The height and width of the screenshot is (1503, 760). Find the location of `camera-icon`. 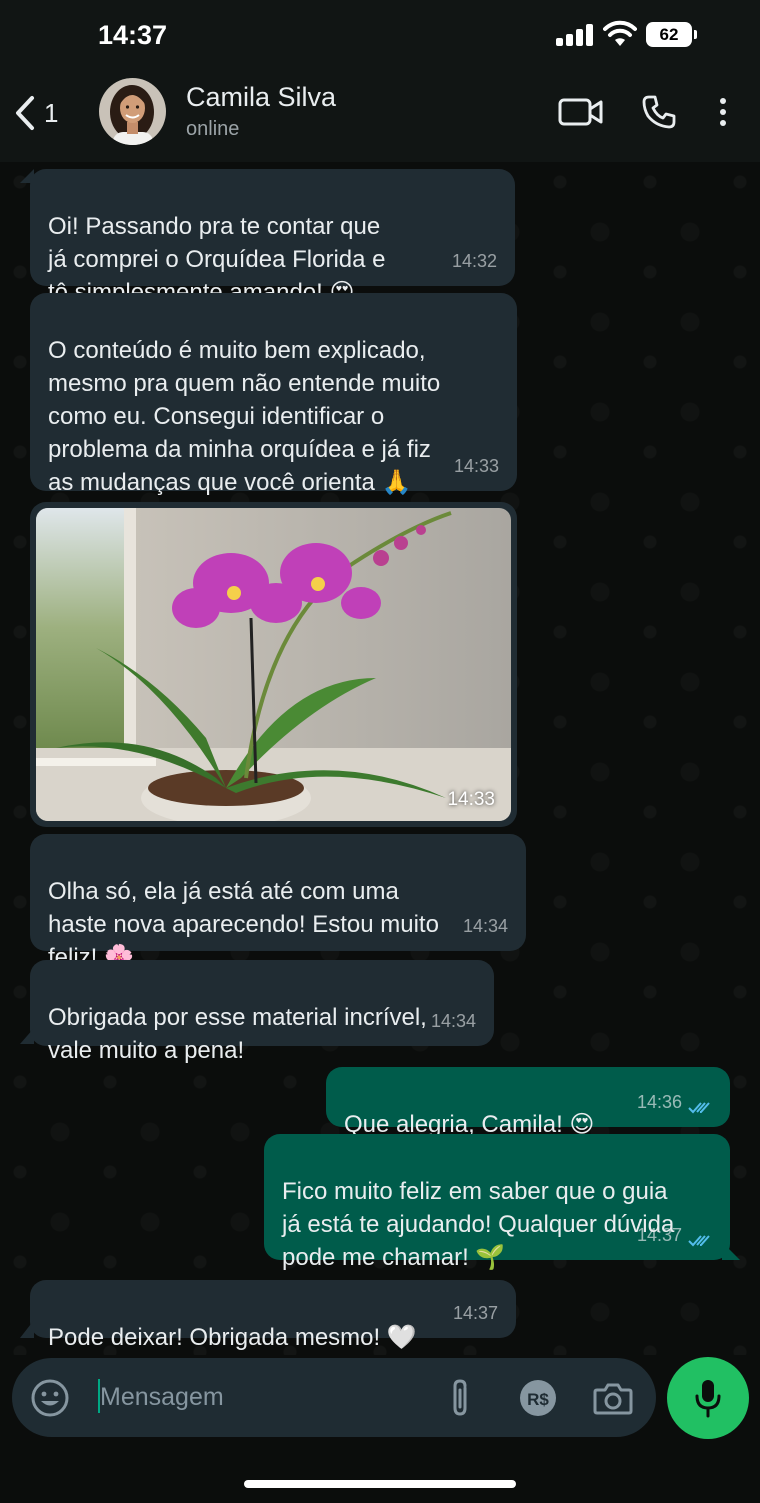

camera-icon is located at coordinates (613, 1399).